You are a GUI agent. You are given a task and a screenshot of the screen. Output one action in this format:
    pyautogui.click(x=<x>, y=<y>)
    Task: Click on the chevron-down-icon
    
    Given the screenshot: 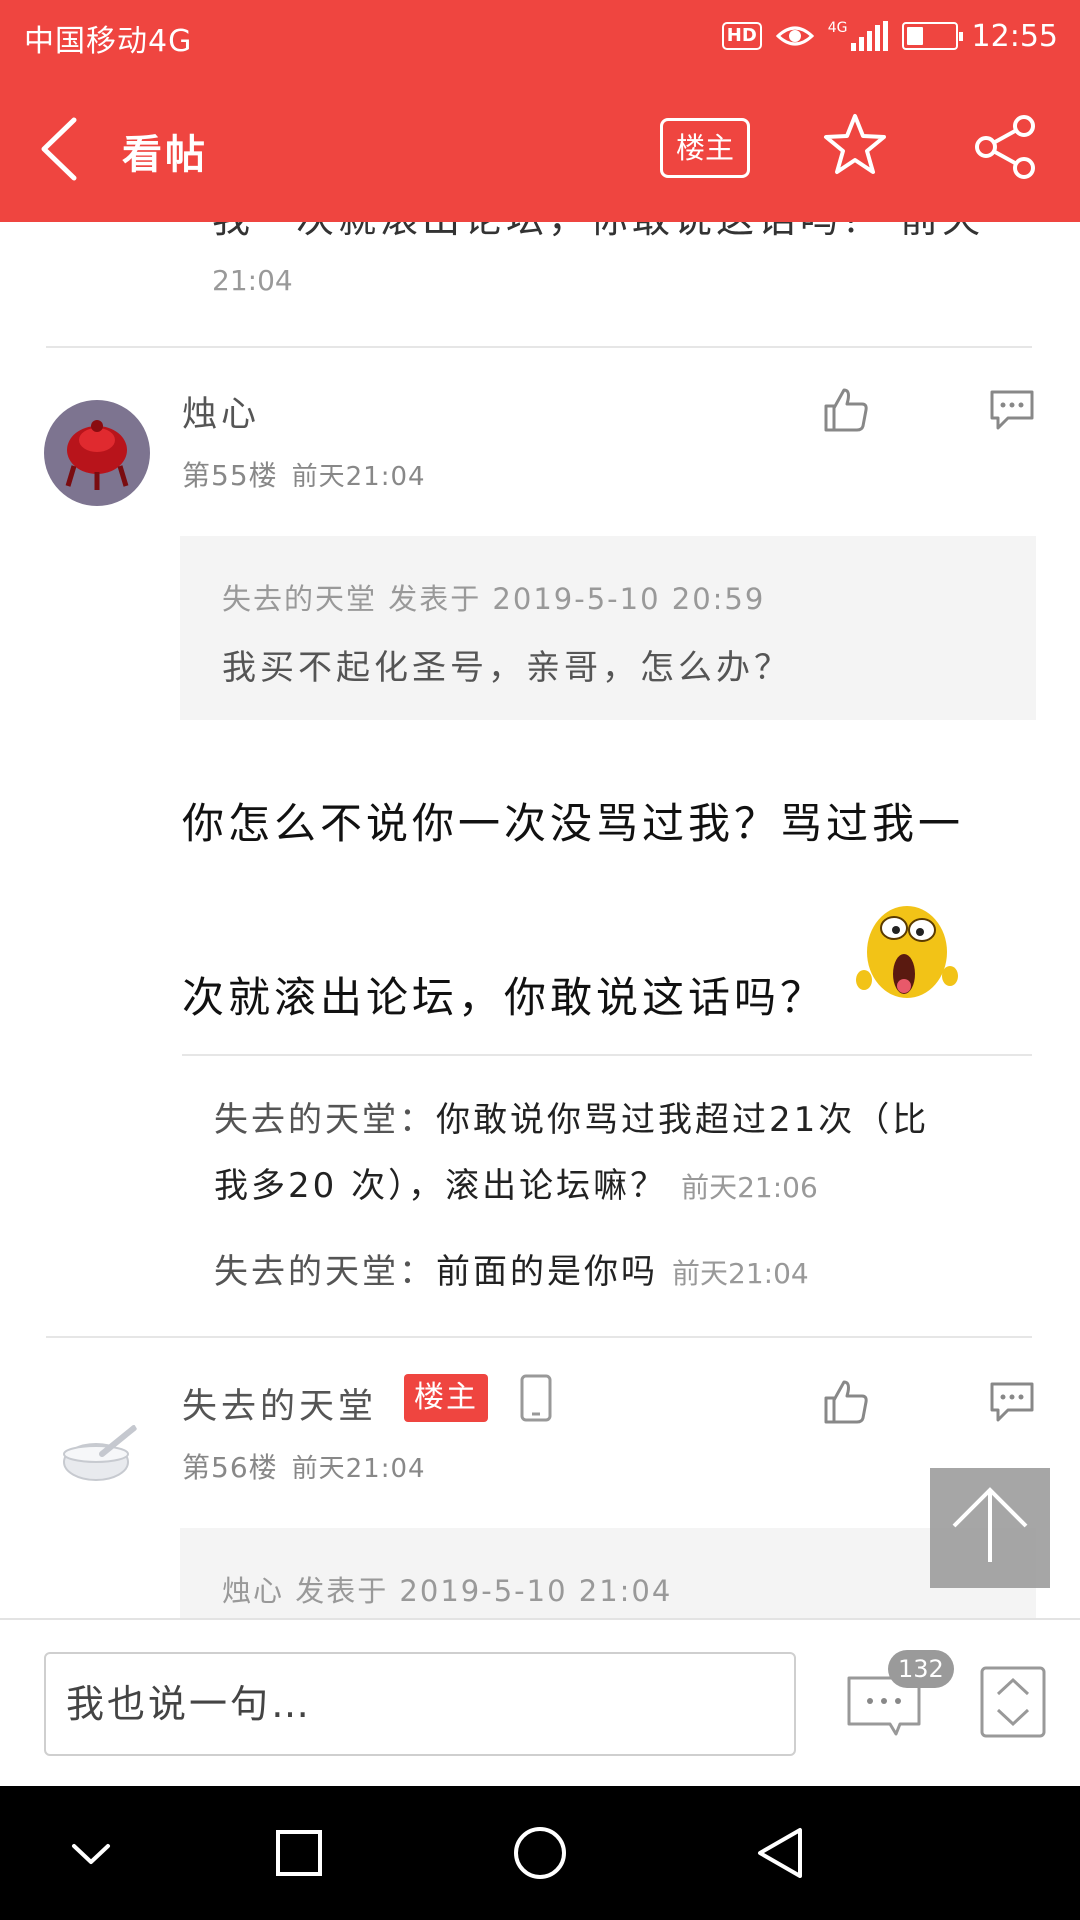 What is the action you would take?
    pyautogui.click(x=91, y=1853)
    